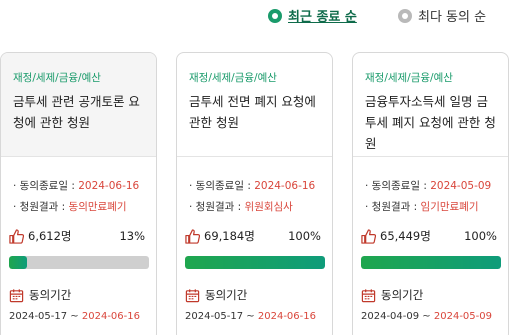 The image size is (512, 335). What do you see at coordinates (405, 236) in the screenshot?
I see `agree-count: 65,449명` at bounding box center [405, 236].